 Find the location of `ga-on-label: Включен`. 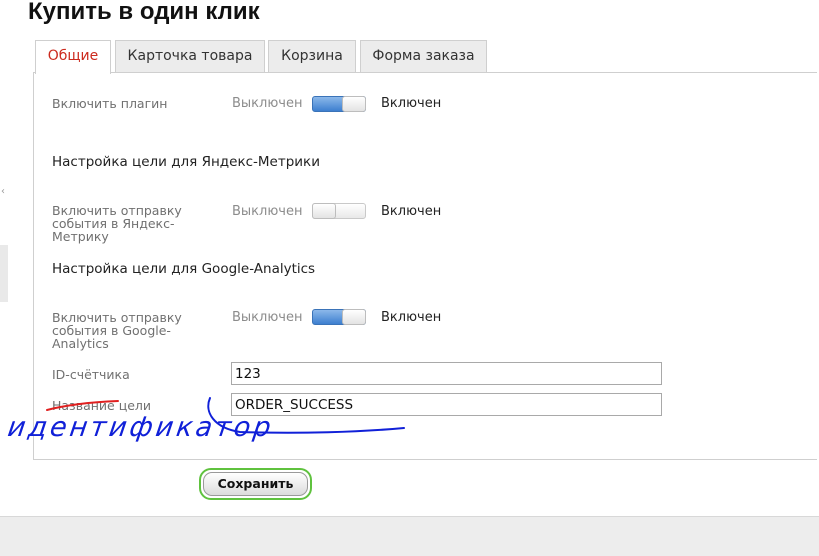

ga-on-label: Включен is located at coordinates (411, 317).